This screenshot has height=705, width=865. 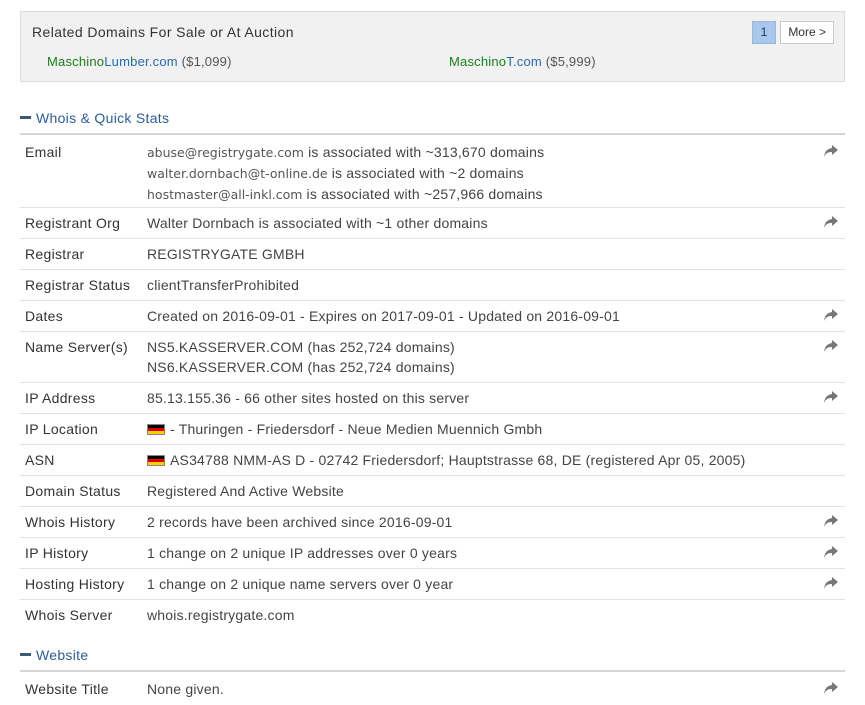 What do you see at coordinates (496, 347) in the screenshot?
I see `name-server: NS5.KASSERVER.COM (has 252,724 domains)` at bounding box center [496, 347].